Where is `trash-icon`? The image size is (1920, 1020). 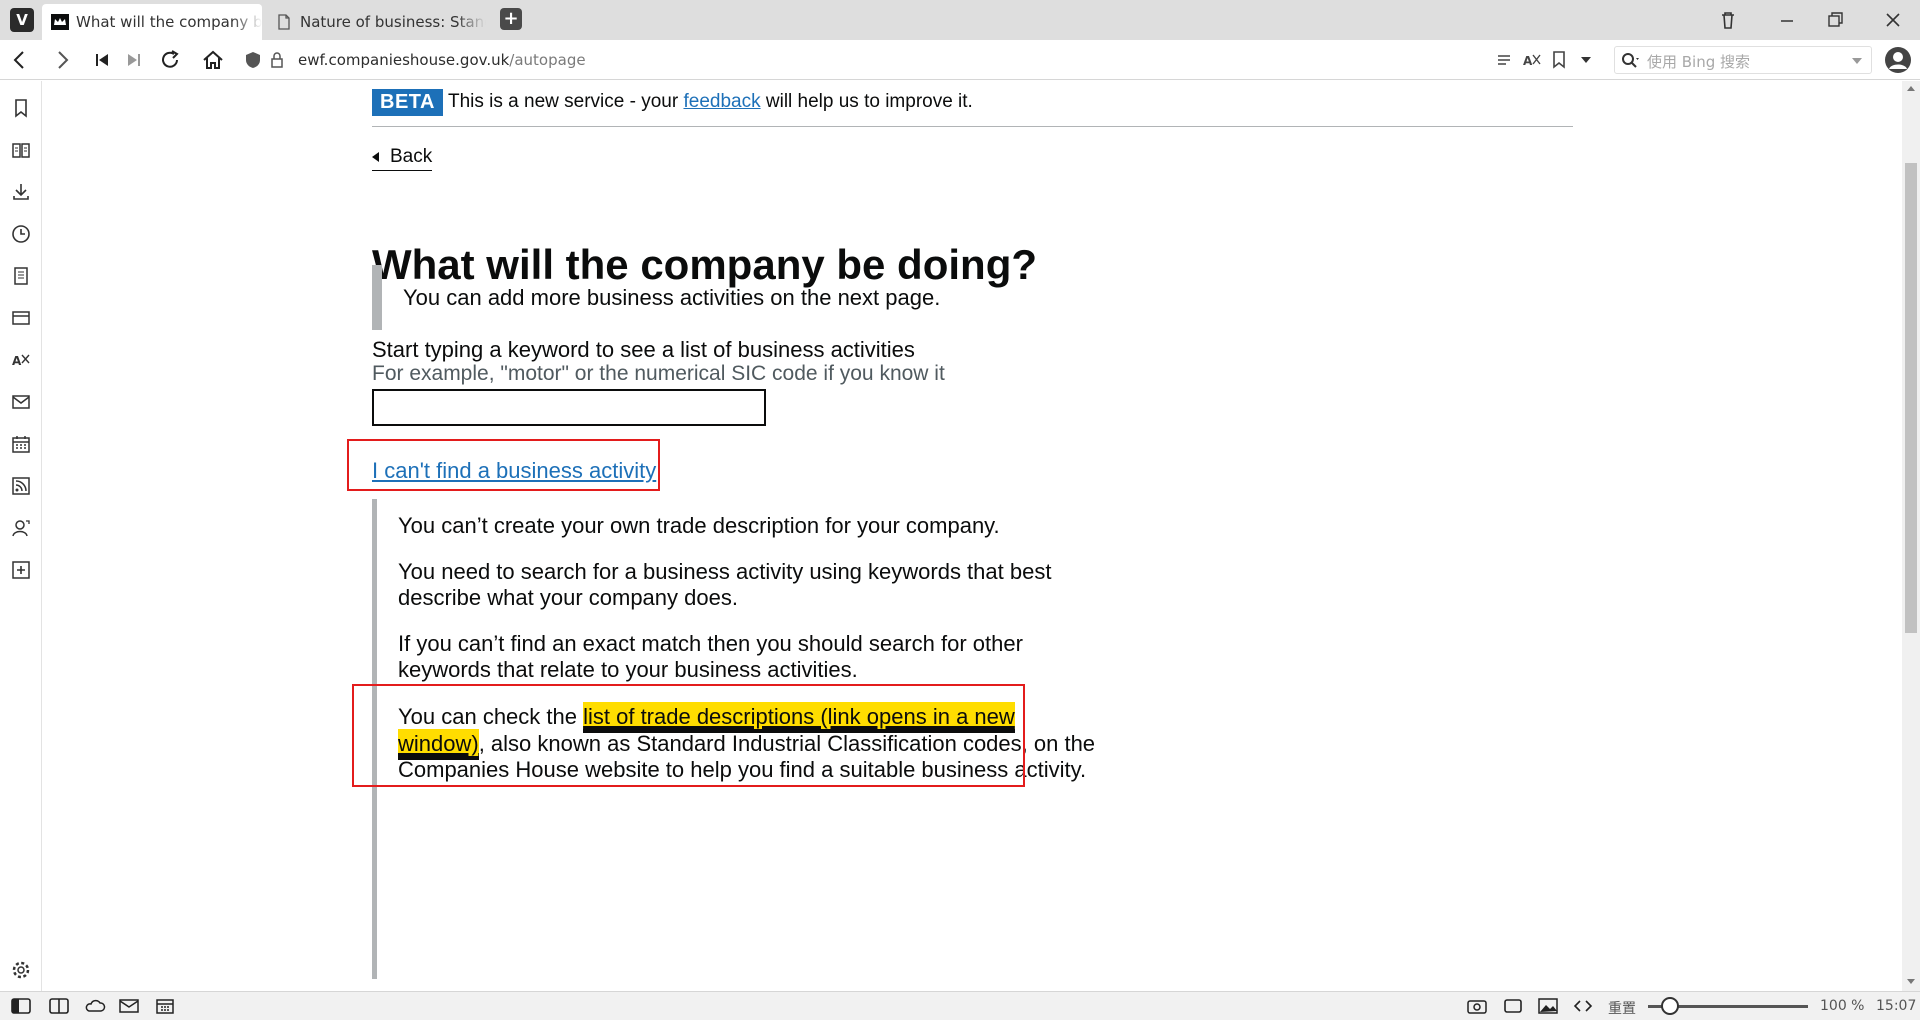 trash-icon is located at coordinates (1728, 20).